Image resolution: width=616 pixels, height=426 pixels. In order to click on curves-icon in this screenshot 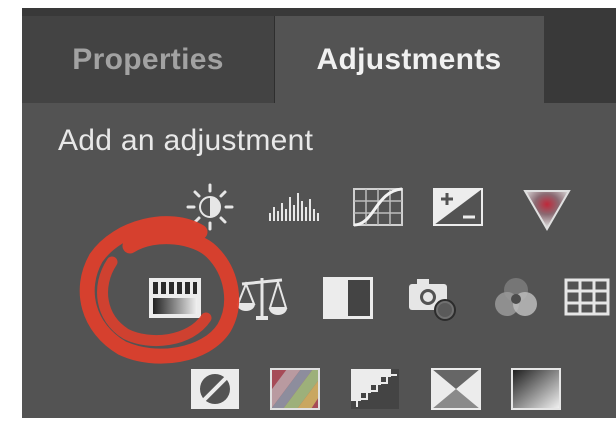, I will do `click(378, 207)`.